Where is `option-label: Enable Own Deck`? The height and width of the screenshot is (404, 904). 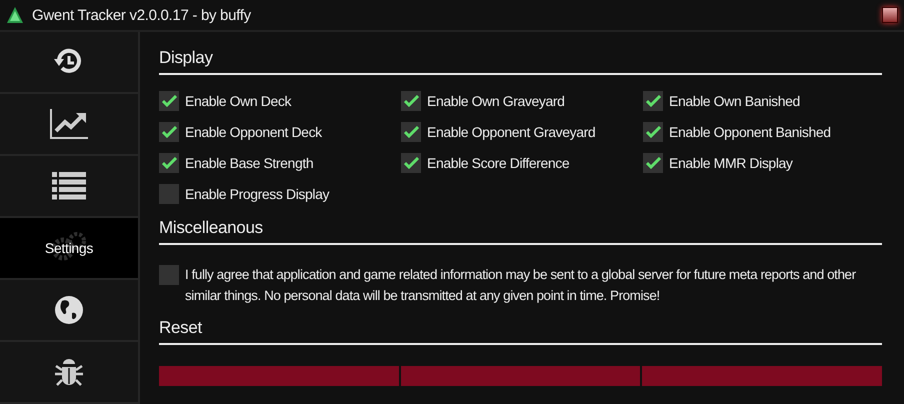
option-label: Enable Own Deck is located at coordinates (238, 101).